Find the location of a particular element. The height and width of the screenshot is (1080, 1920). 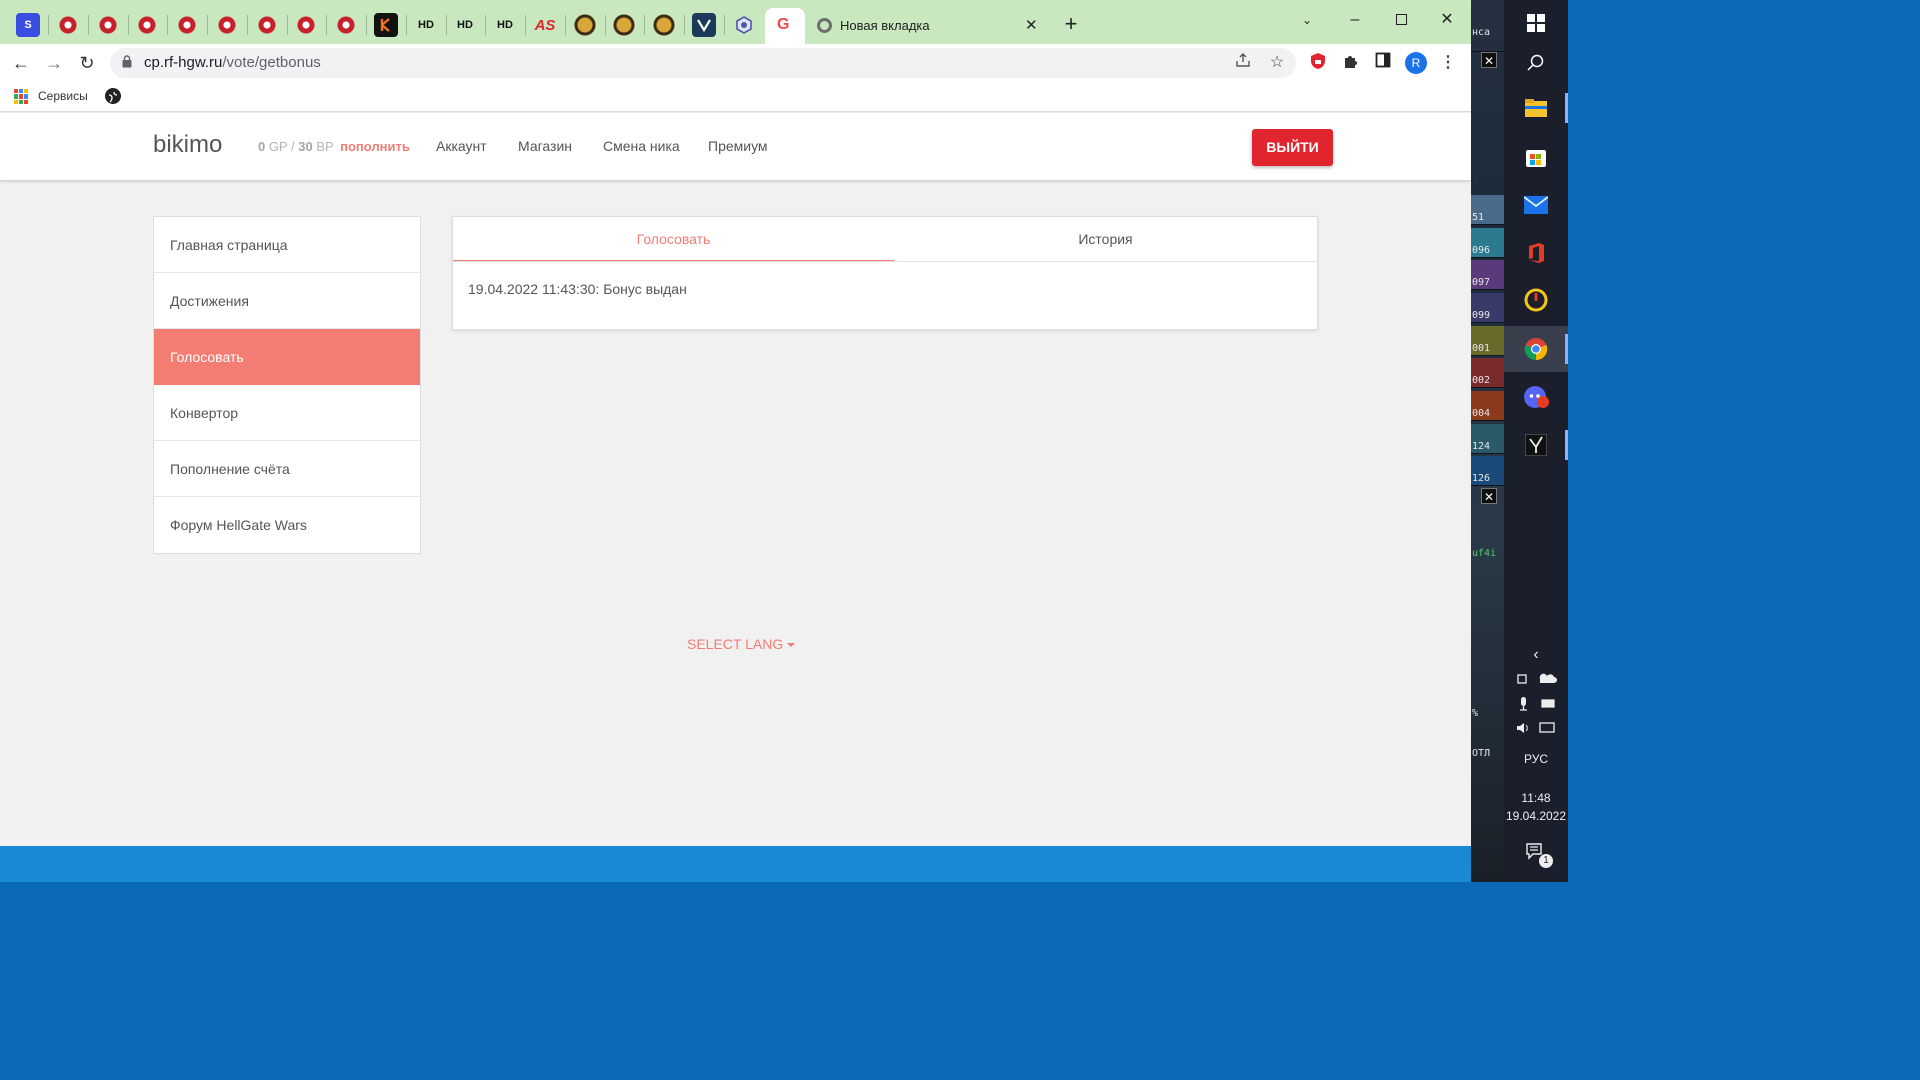

bookmark-star-icon: ☆ is located at coordinates (1277, 63).